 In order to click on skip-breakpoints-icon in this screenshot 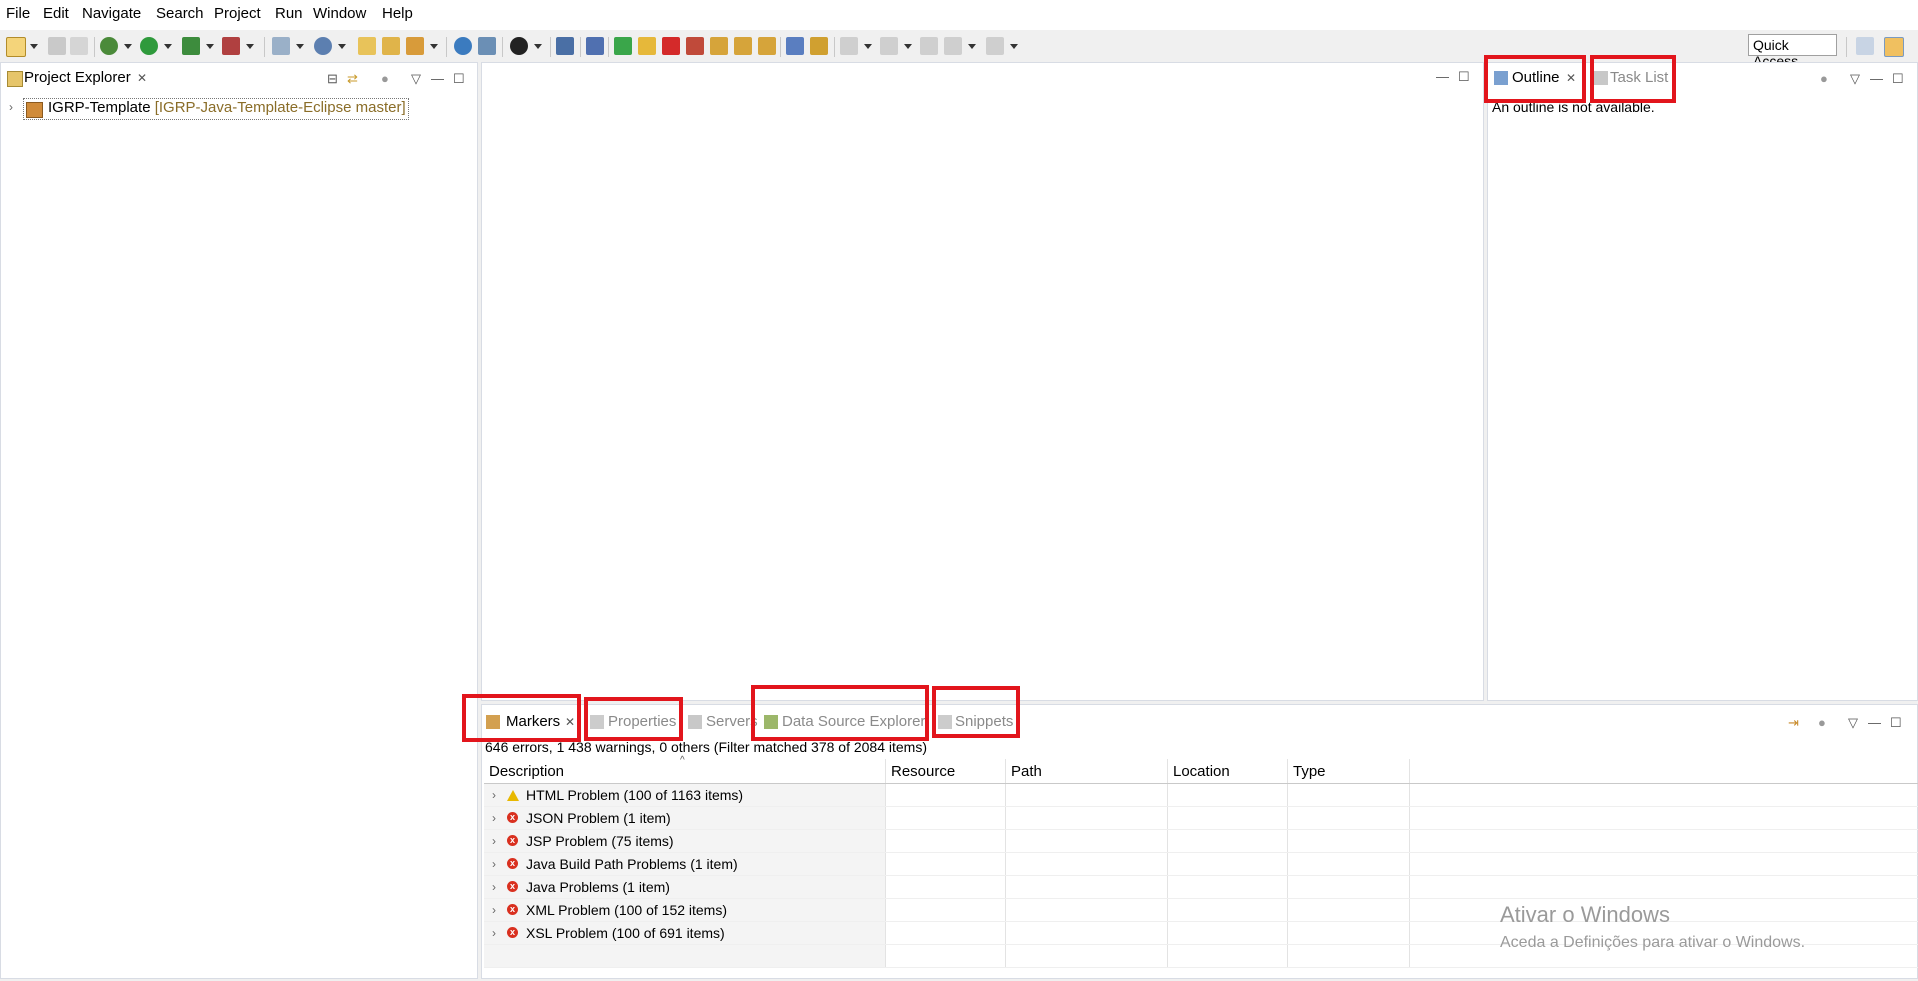, I will do `click(595, 46)`.